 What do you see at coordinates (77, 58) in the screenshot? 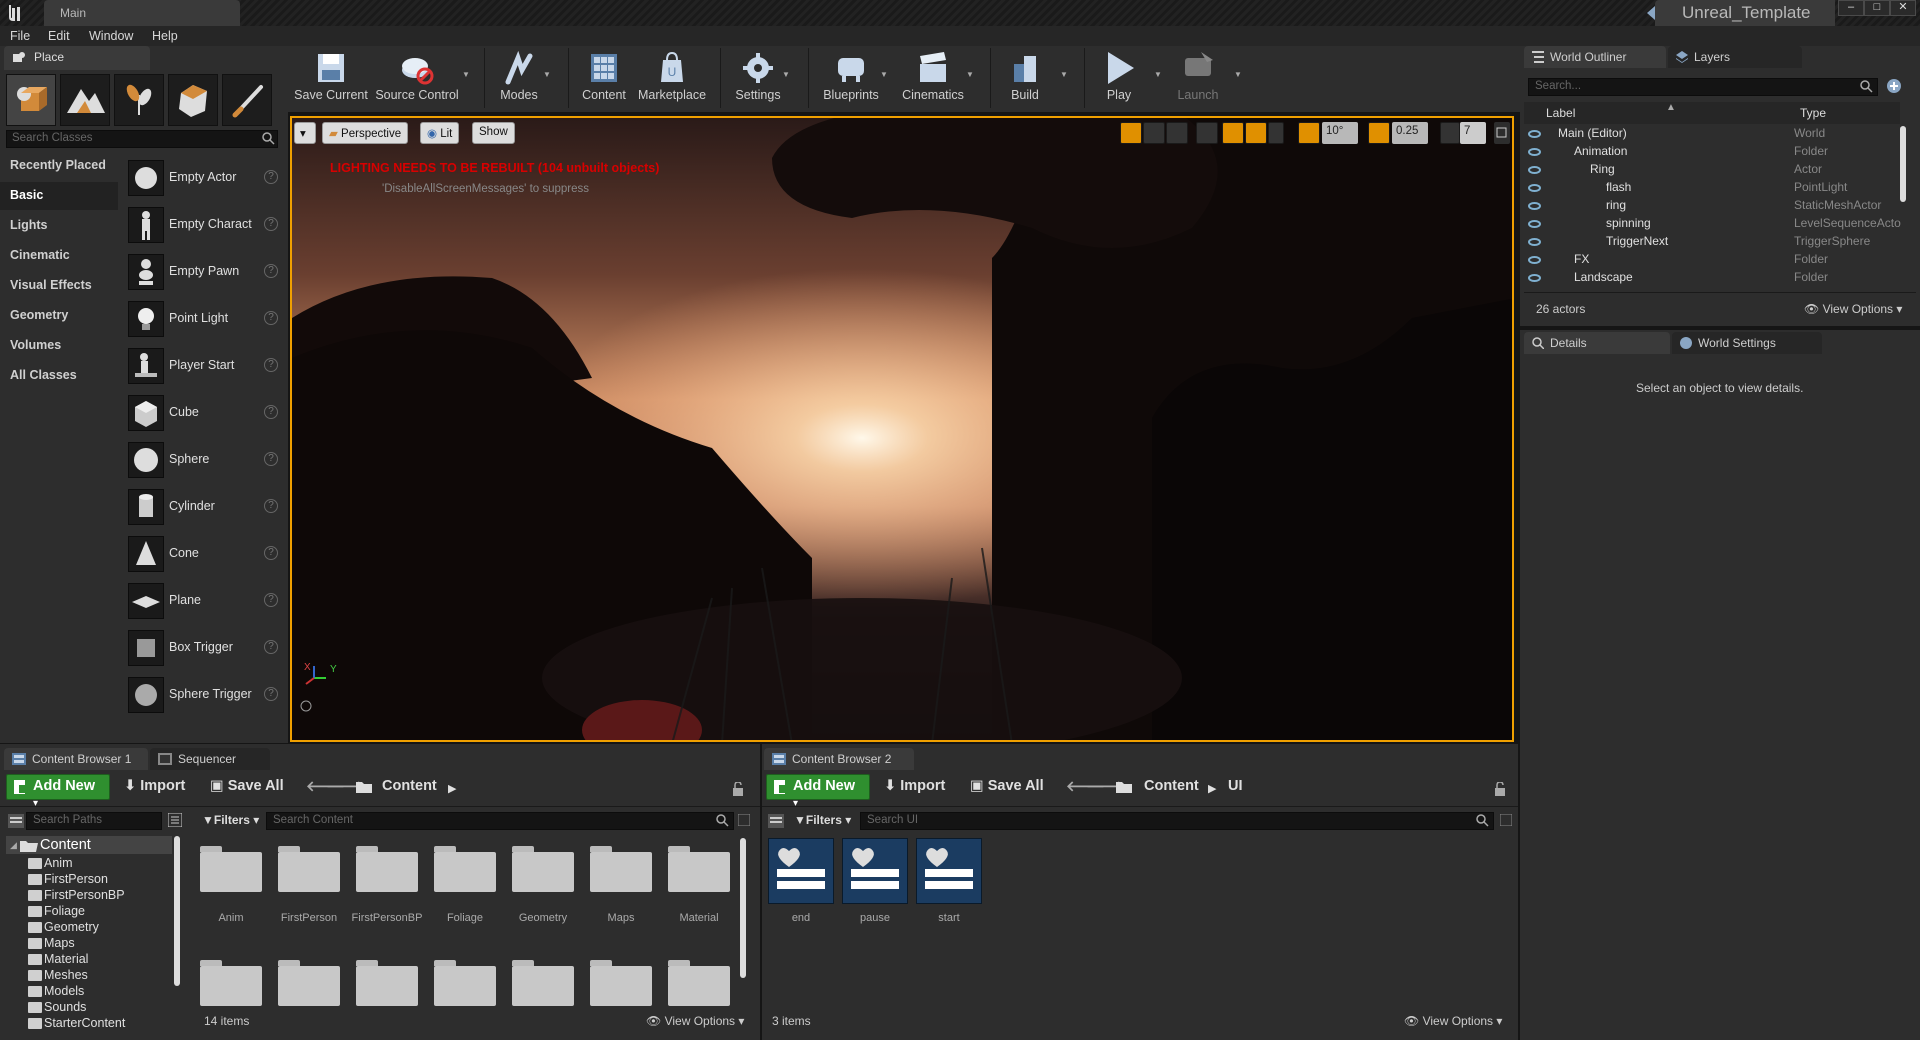
I see `tab-place: Place` at bounding box center [77, 58].